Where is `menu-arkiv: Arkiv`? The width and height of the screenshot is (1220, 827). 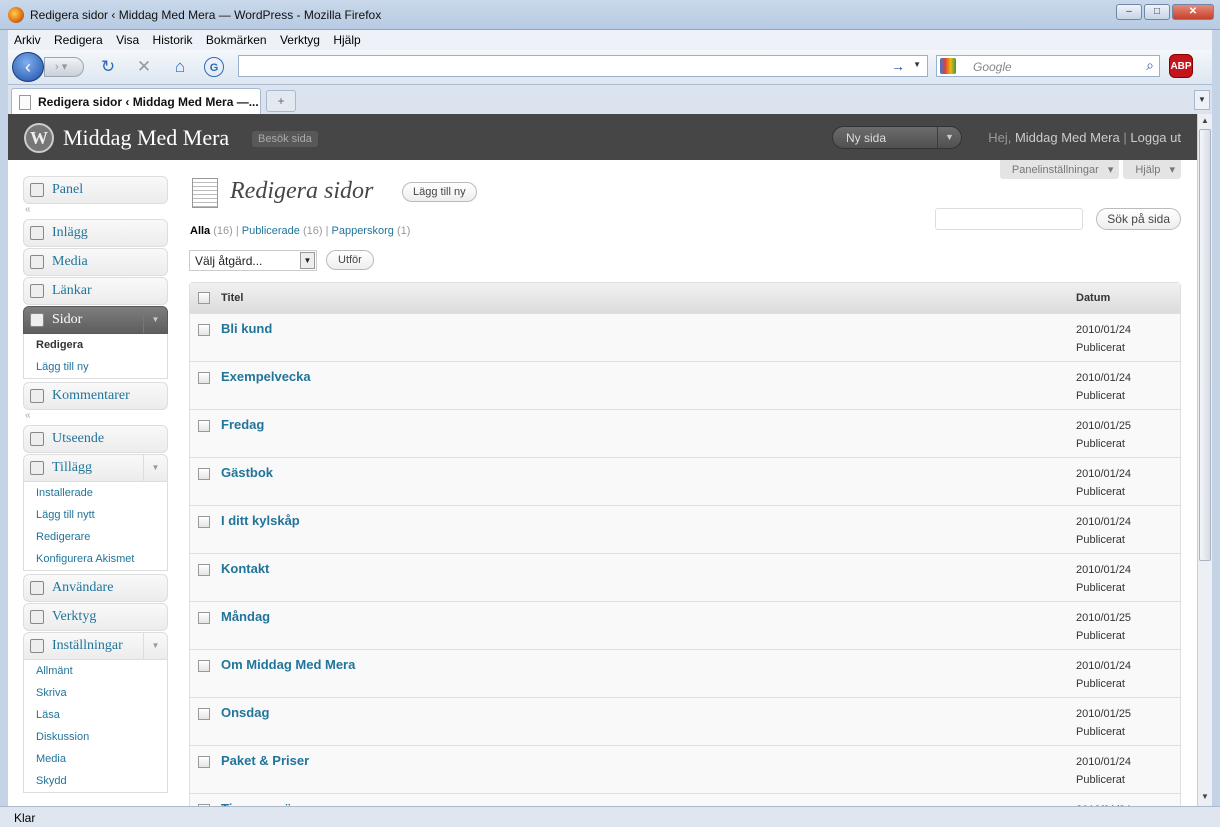
menu-arkiv: Arkiv is located at coordinates (27, 40).